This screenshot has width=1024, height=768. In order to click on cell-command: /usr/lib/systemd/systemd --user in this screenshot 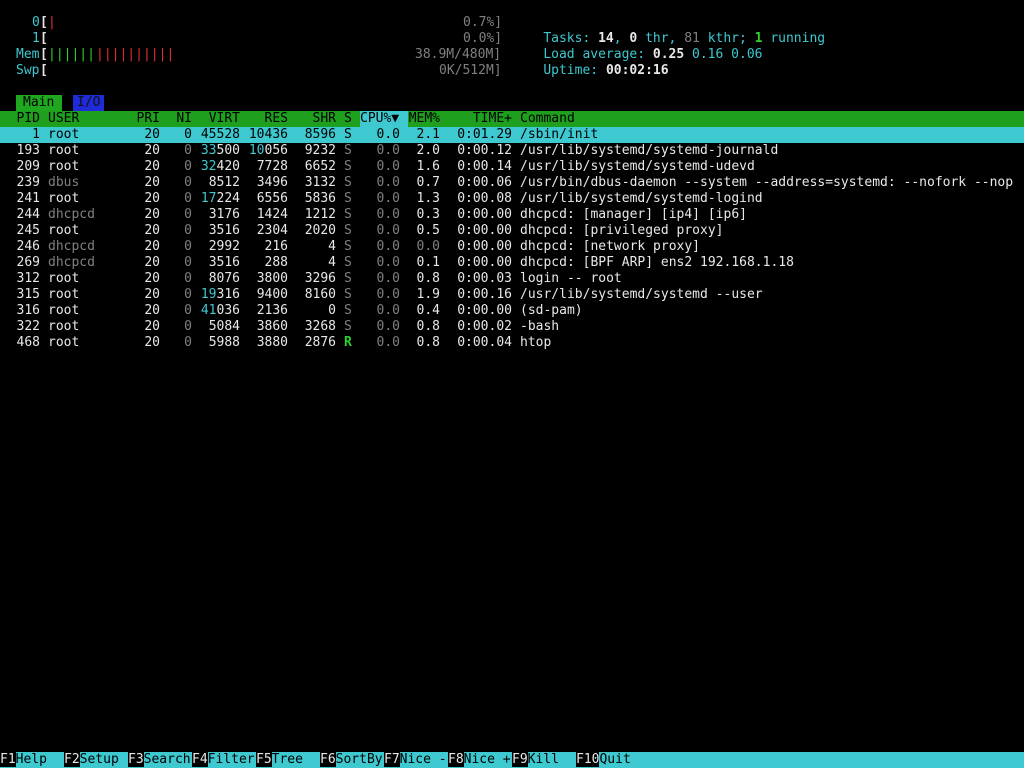, I will do `click(641, 294)`.